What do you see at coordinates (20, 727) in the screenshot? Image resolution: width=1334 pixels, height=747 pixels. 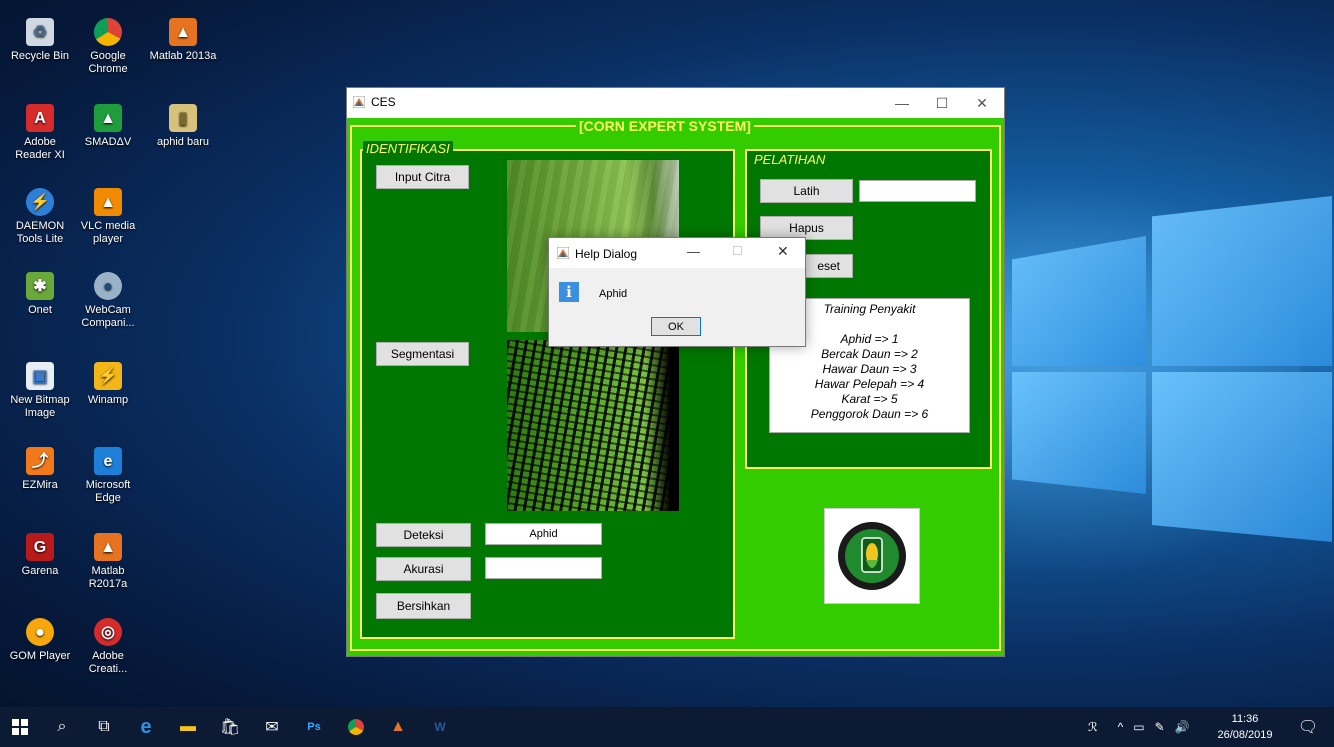 I see `start-icon` at bounding box center [20, 727].